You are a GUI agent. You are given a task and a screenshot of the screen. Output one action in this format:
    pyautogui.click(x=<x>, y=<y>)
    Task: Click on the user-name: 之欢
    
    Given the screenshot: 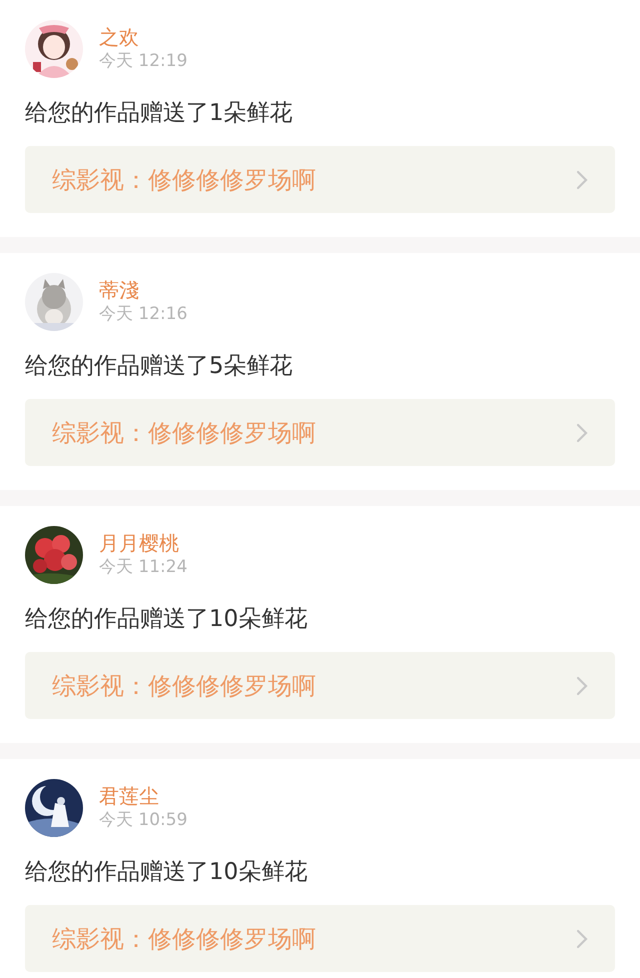 What is the action you would take?
    pyautogui.click(x=143, y=37)
    